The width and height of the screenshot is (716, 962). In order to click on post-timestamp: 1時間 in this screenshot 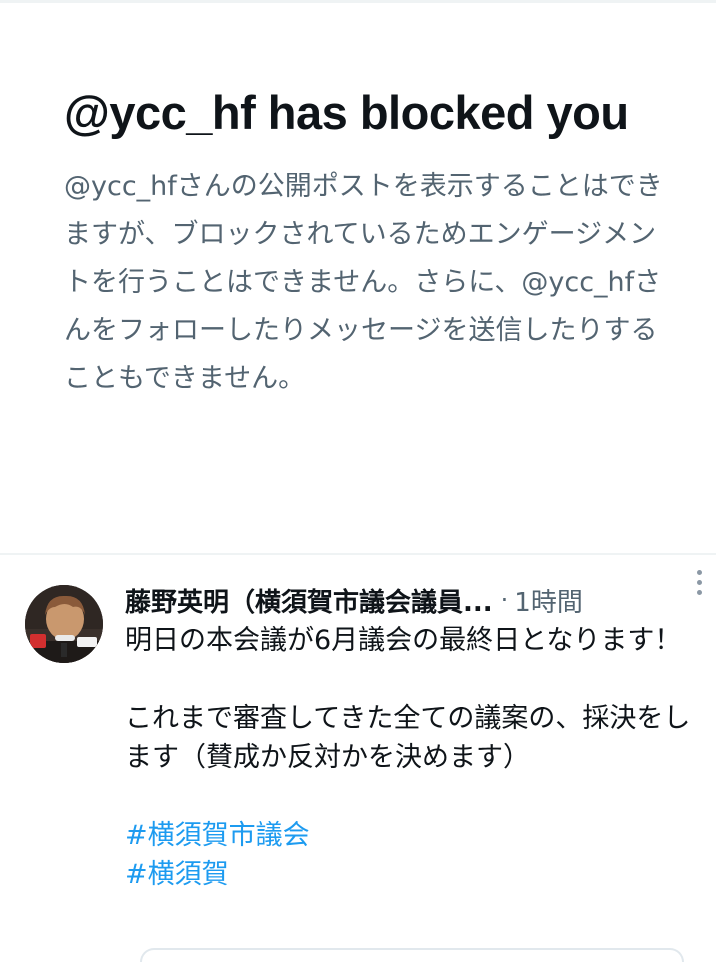, I will do `click(548, 600)`.